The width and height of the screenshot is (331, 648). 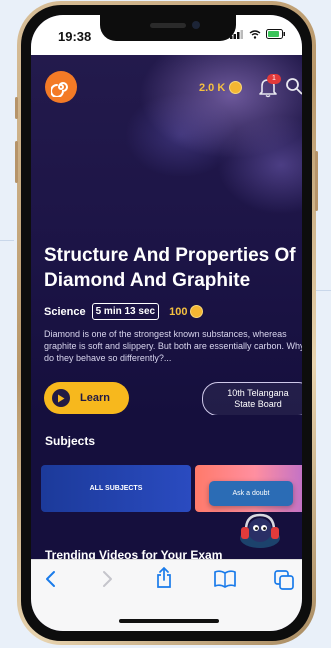 I want to click on coin-balance: 2.0 K, so click(x=221, y=87).